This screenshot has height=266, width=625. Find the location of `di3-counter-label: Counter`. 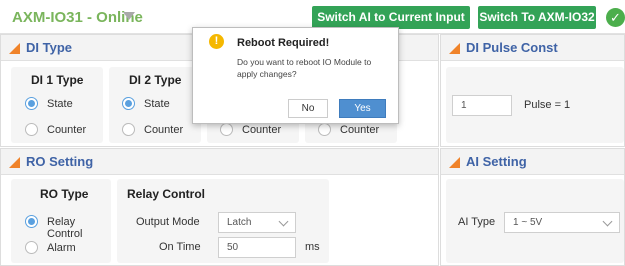

di3-counter-label: Counter is located at coordinates (262, 130).